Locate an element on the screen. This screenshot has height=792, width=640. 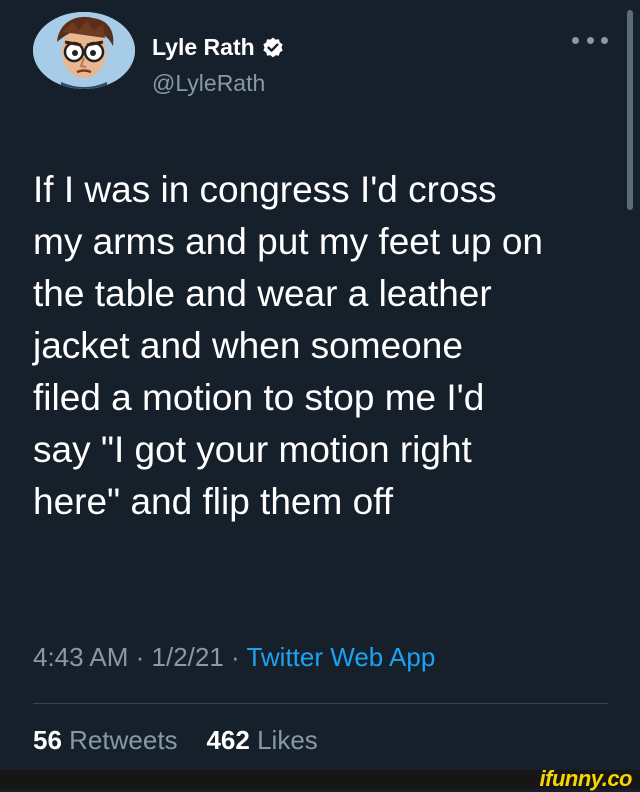
more-options-icon is located at coordinates (590, 40).